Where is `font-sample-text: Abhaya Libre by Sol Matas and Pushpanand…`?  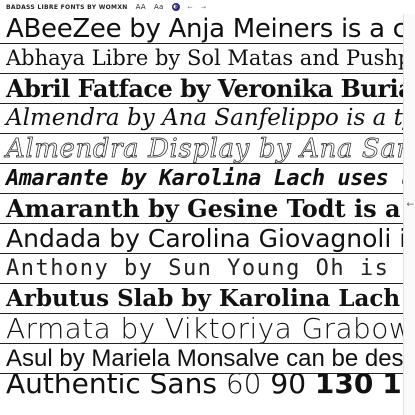 font-sample-text: Abhaya Libre by Sol Matas and Pushpanand… is located at coordinates (204, 58).